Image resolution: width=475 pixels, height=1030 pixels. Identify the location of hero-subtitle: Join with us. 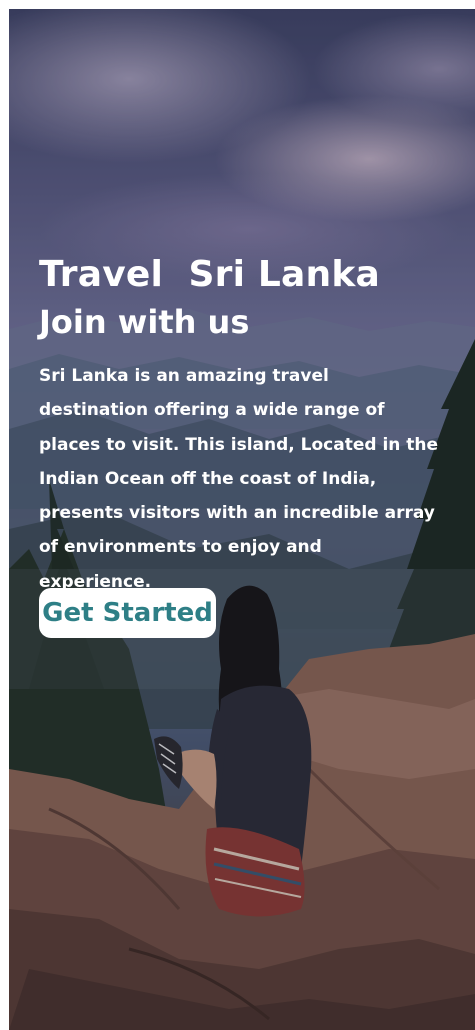
(144, 322).